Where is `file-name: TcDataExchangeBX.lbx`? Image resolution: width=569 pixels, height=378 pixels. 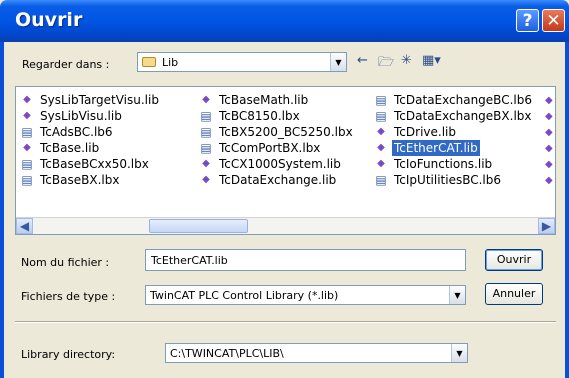
file-name: TcDataExchangeBX.lbx is located at coordinates (463, 116).